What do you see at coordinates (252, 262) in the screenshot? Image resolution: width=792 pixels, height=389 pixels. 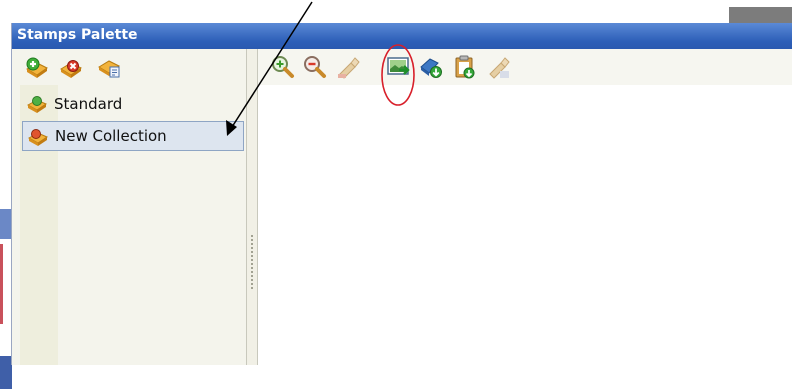 I see `splitter-grip` at bounding box center [252, 262].